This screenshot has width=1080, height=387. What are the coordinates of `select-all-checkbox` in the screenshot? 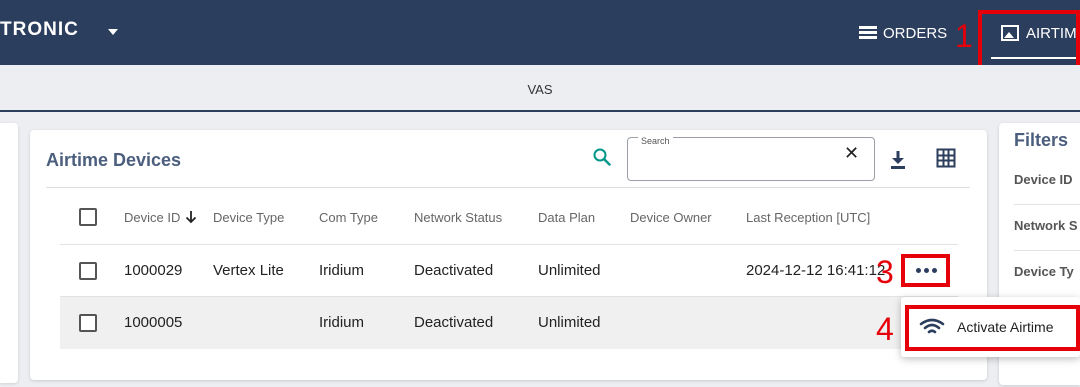 It's located at (88, 217).